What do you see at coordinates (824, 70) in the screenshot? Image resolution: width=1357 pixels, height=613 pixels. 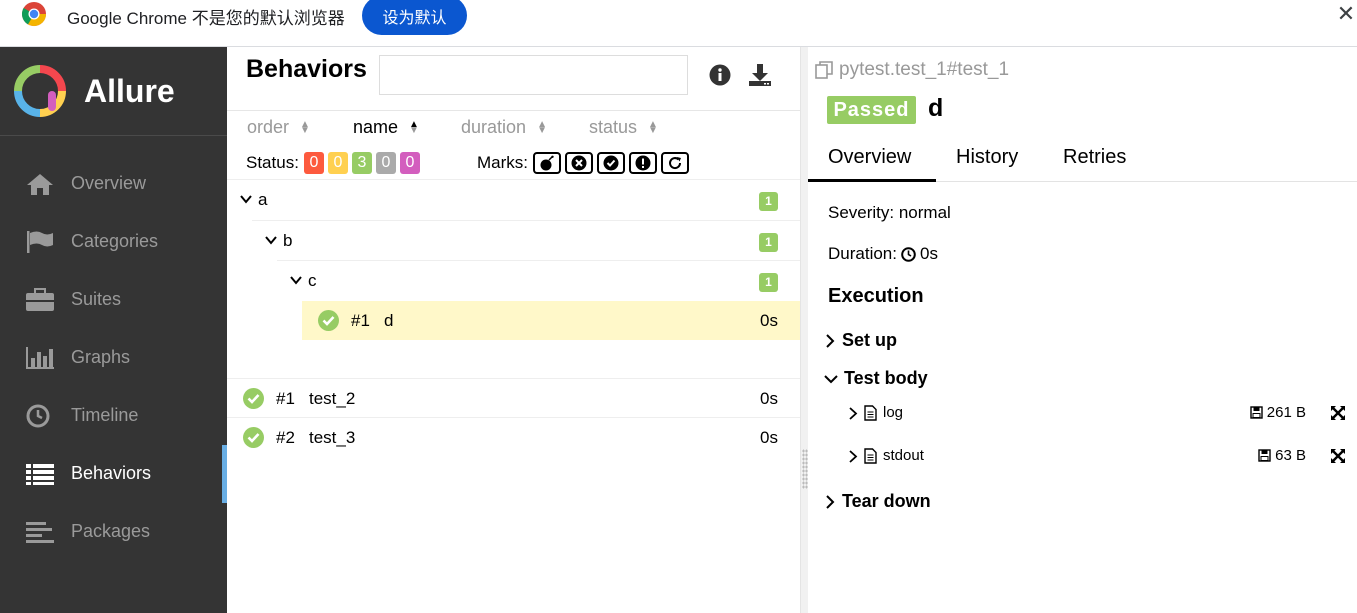 I see `copy-icon` at bounding box center [824, 70].